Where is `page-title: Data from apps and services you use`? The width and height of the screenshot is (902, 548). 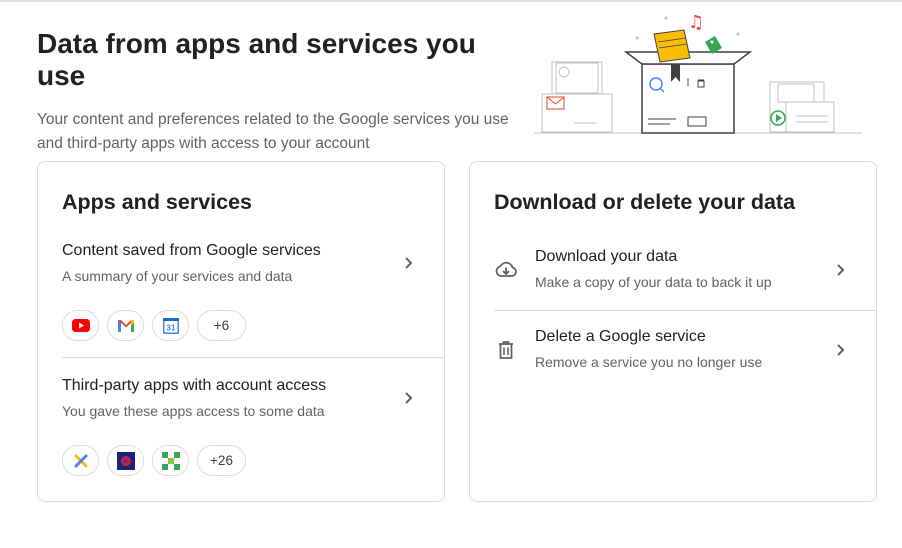
page-title: Data from apps and services you use is located at coordinates (256, 59).